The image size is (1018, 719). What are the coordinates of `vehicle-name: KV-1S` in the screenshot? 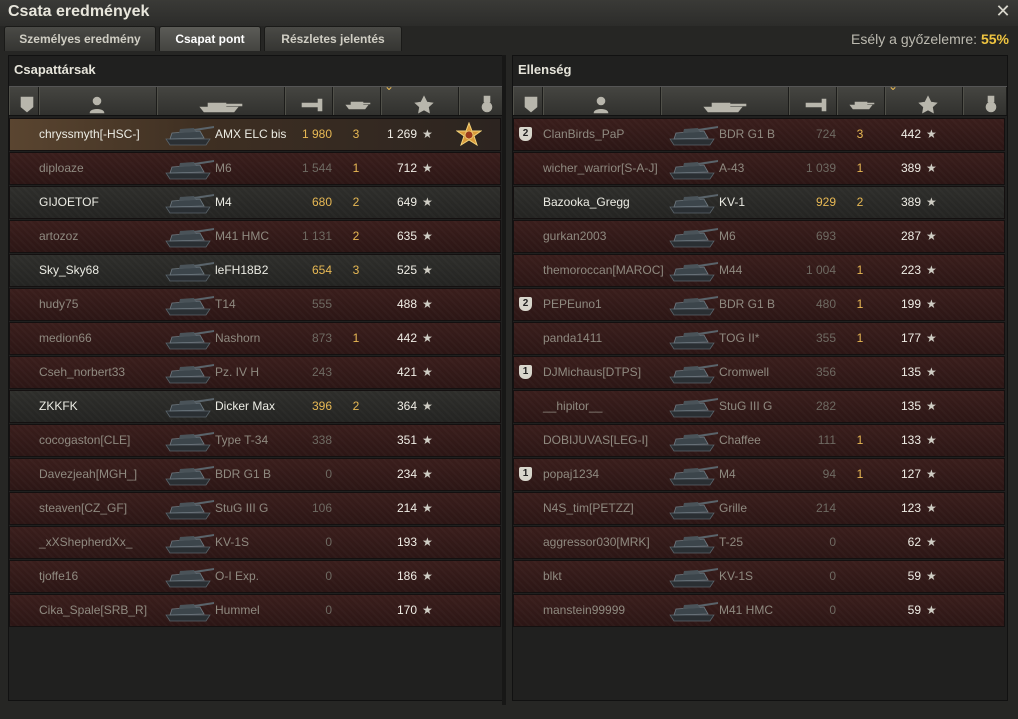 It's located at (736, 576).